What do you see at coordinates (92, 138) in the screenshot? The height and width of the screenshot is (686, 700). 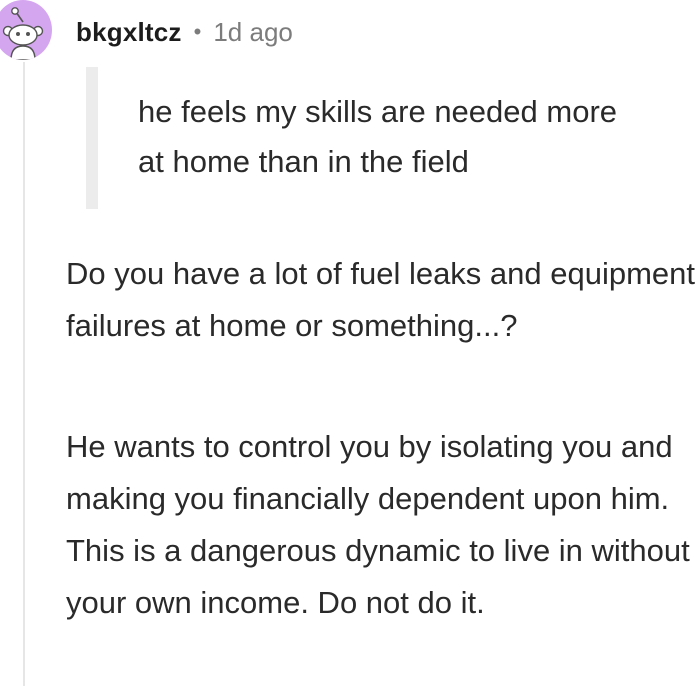 I see `quote-bar` at bounding box center [92, 138].